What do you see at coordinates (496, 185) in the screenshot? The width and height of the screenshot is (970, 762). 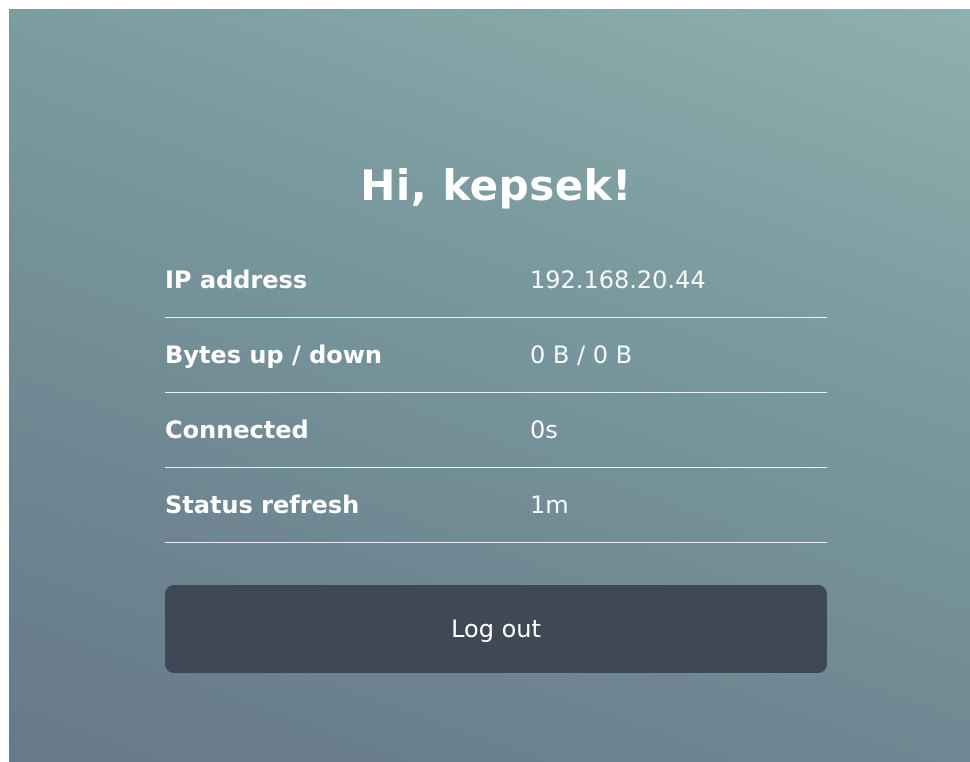 I see `greeting-title: Hi, kepsek!` at bounding box center [496, 185].